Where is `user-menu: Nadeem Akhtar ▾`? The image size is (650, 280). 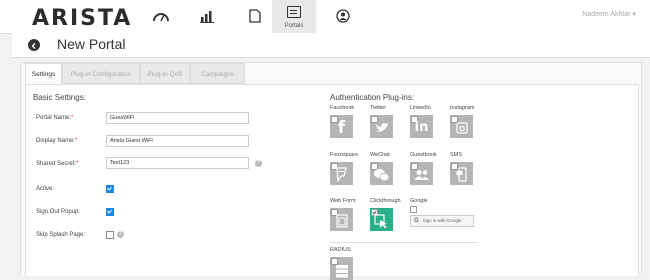
user-menu: Nadeem Akhtar ▾ is located at coordinates (609, 14).